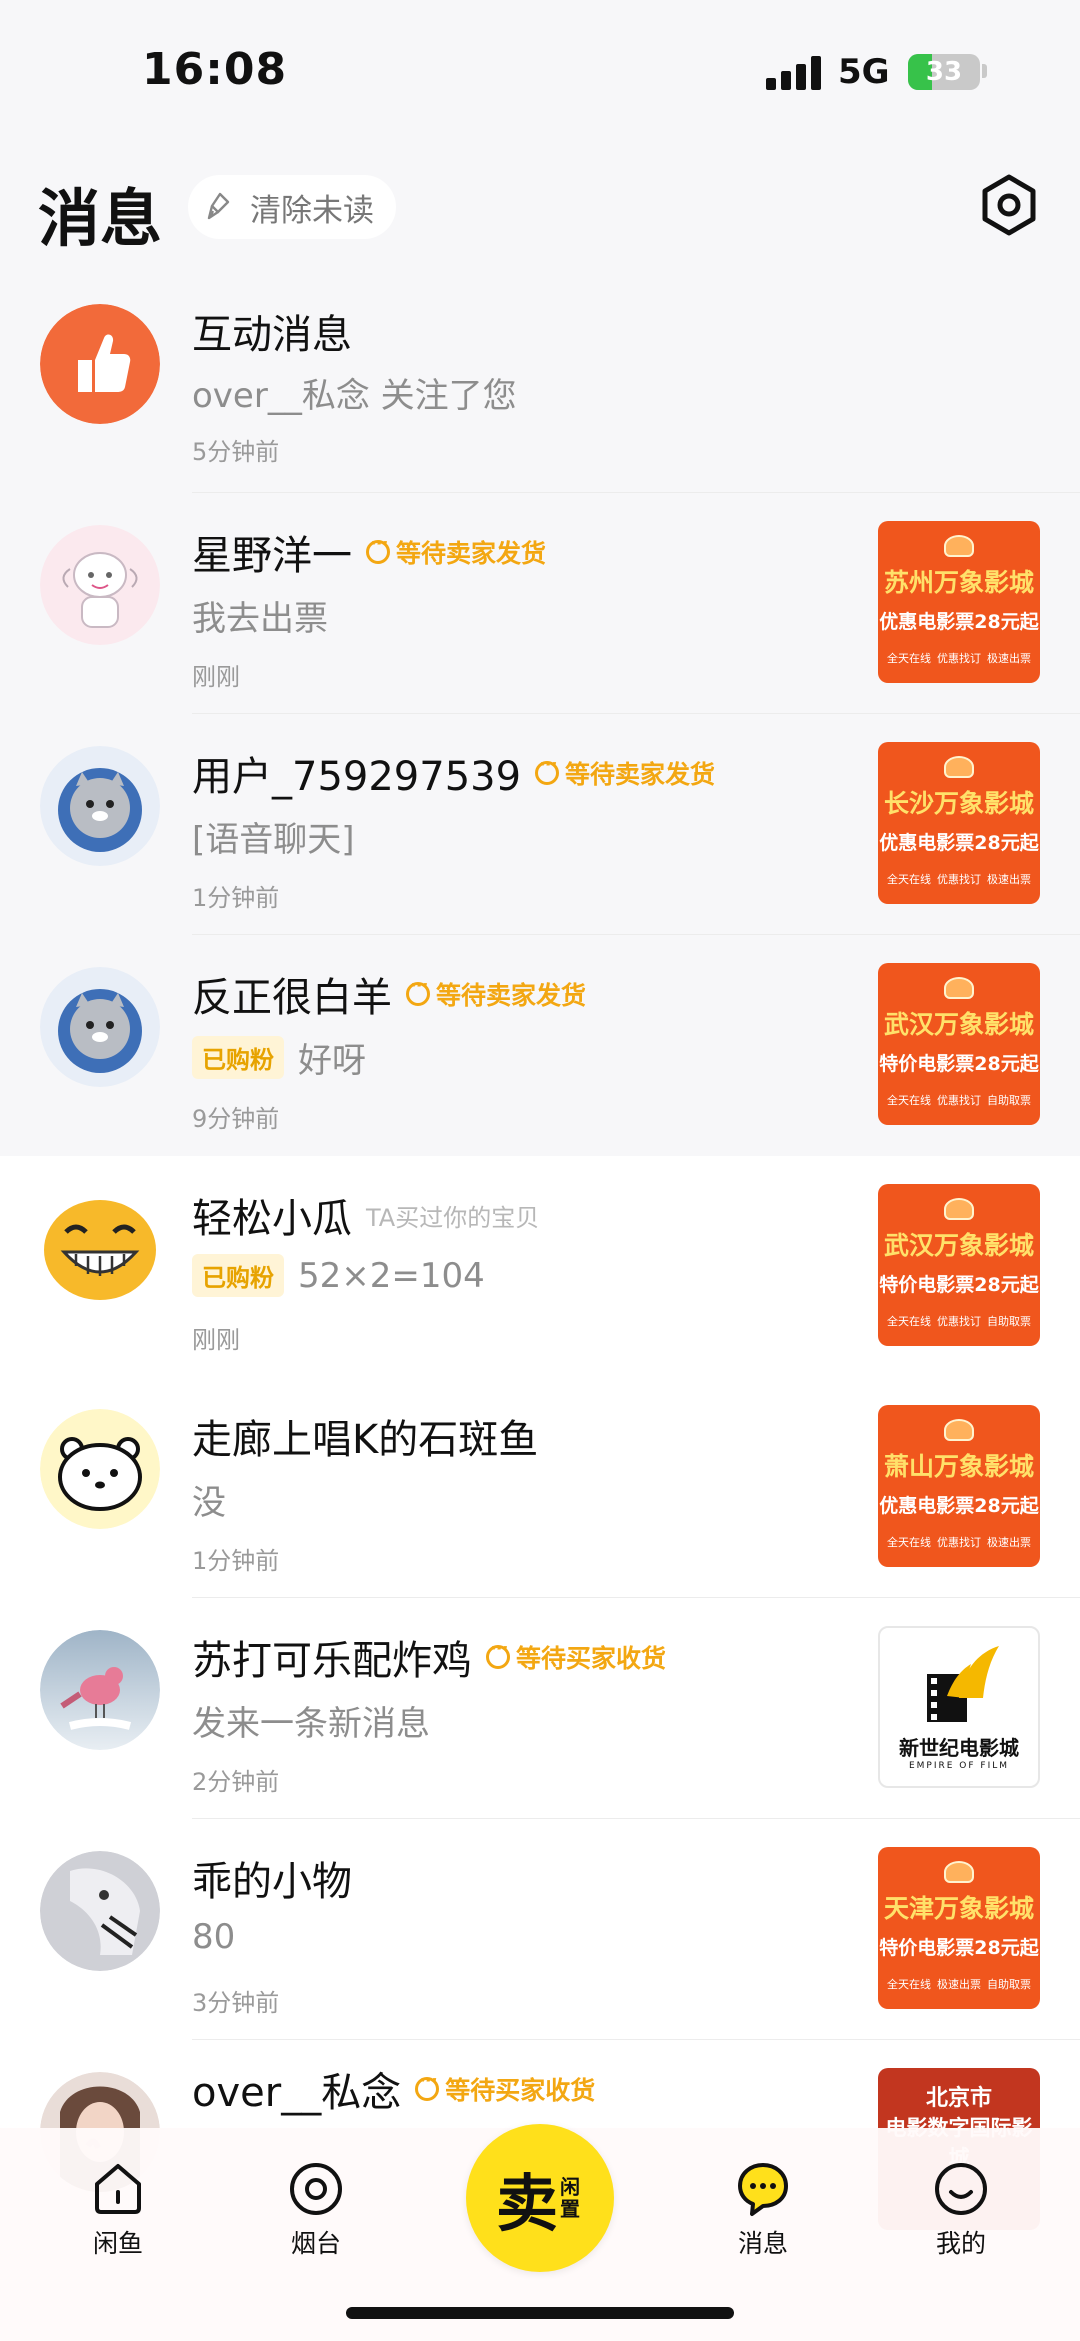  Describe the element at coordinates (540, 210) in the screenshot. I see `page-header: 消息 清除未读` at that location.